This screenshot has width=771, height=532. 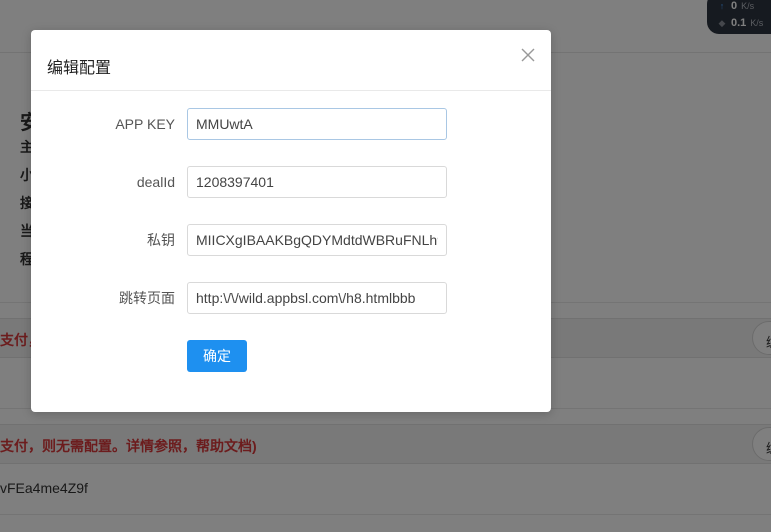 I want to click on redirect-page-row: 跳转页面, so click(x=291, y=298).